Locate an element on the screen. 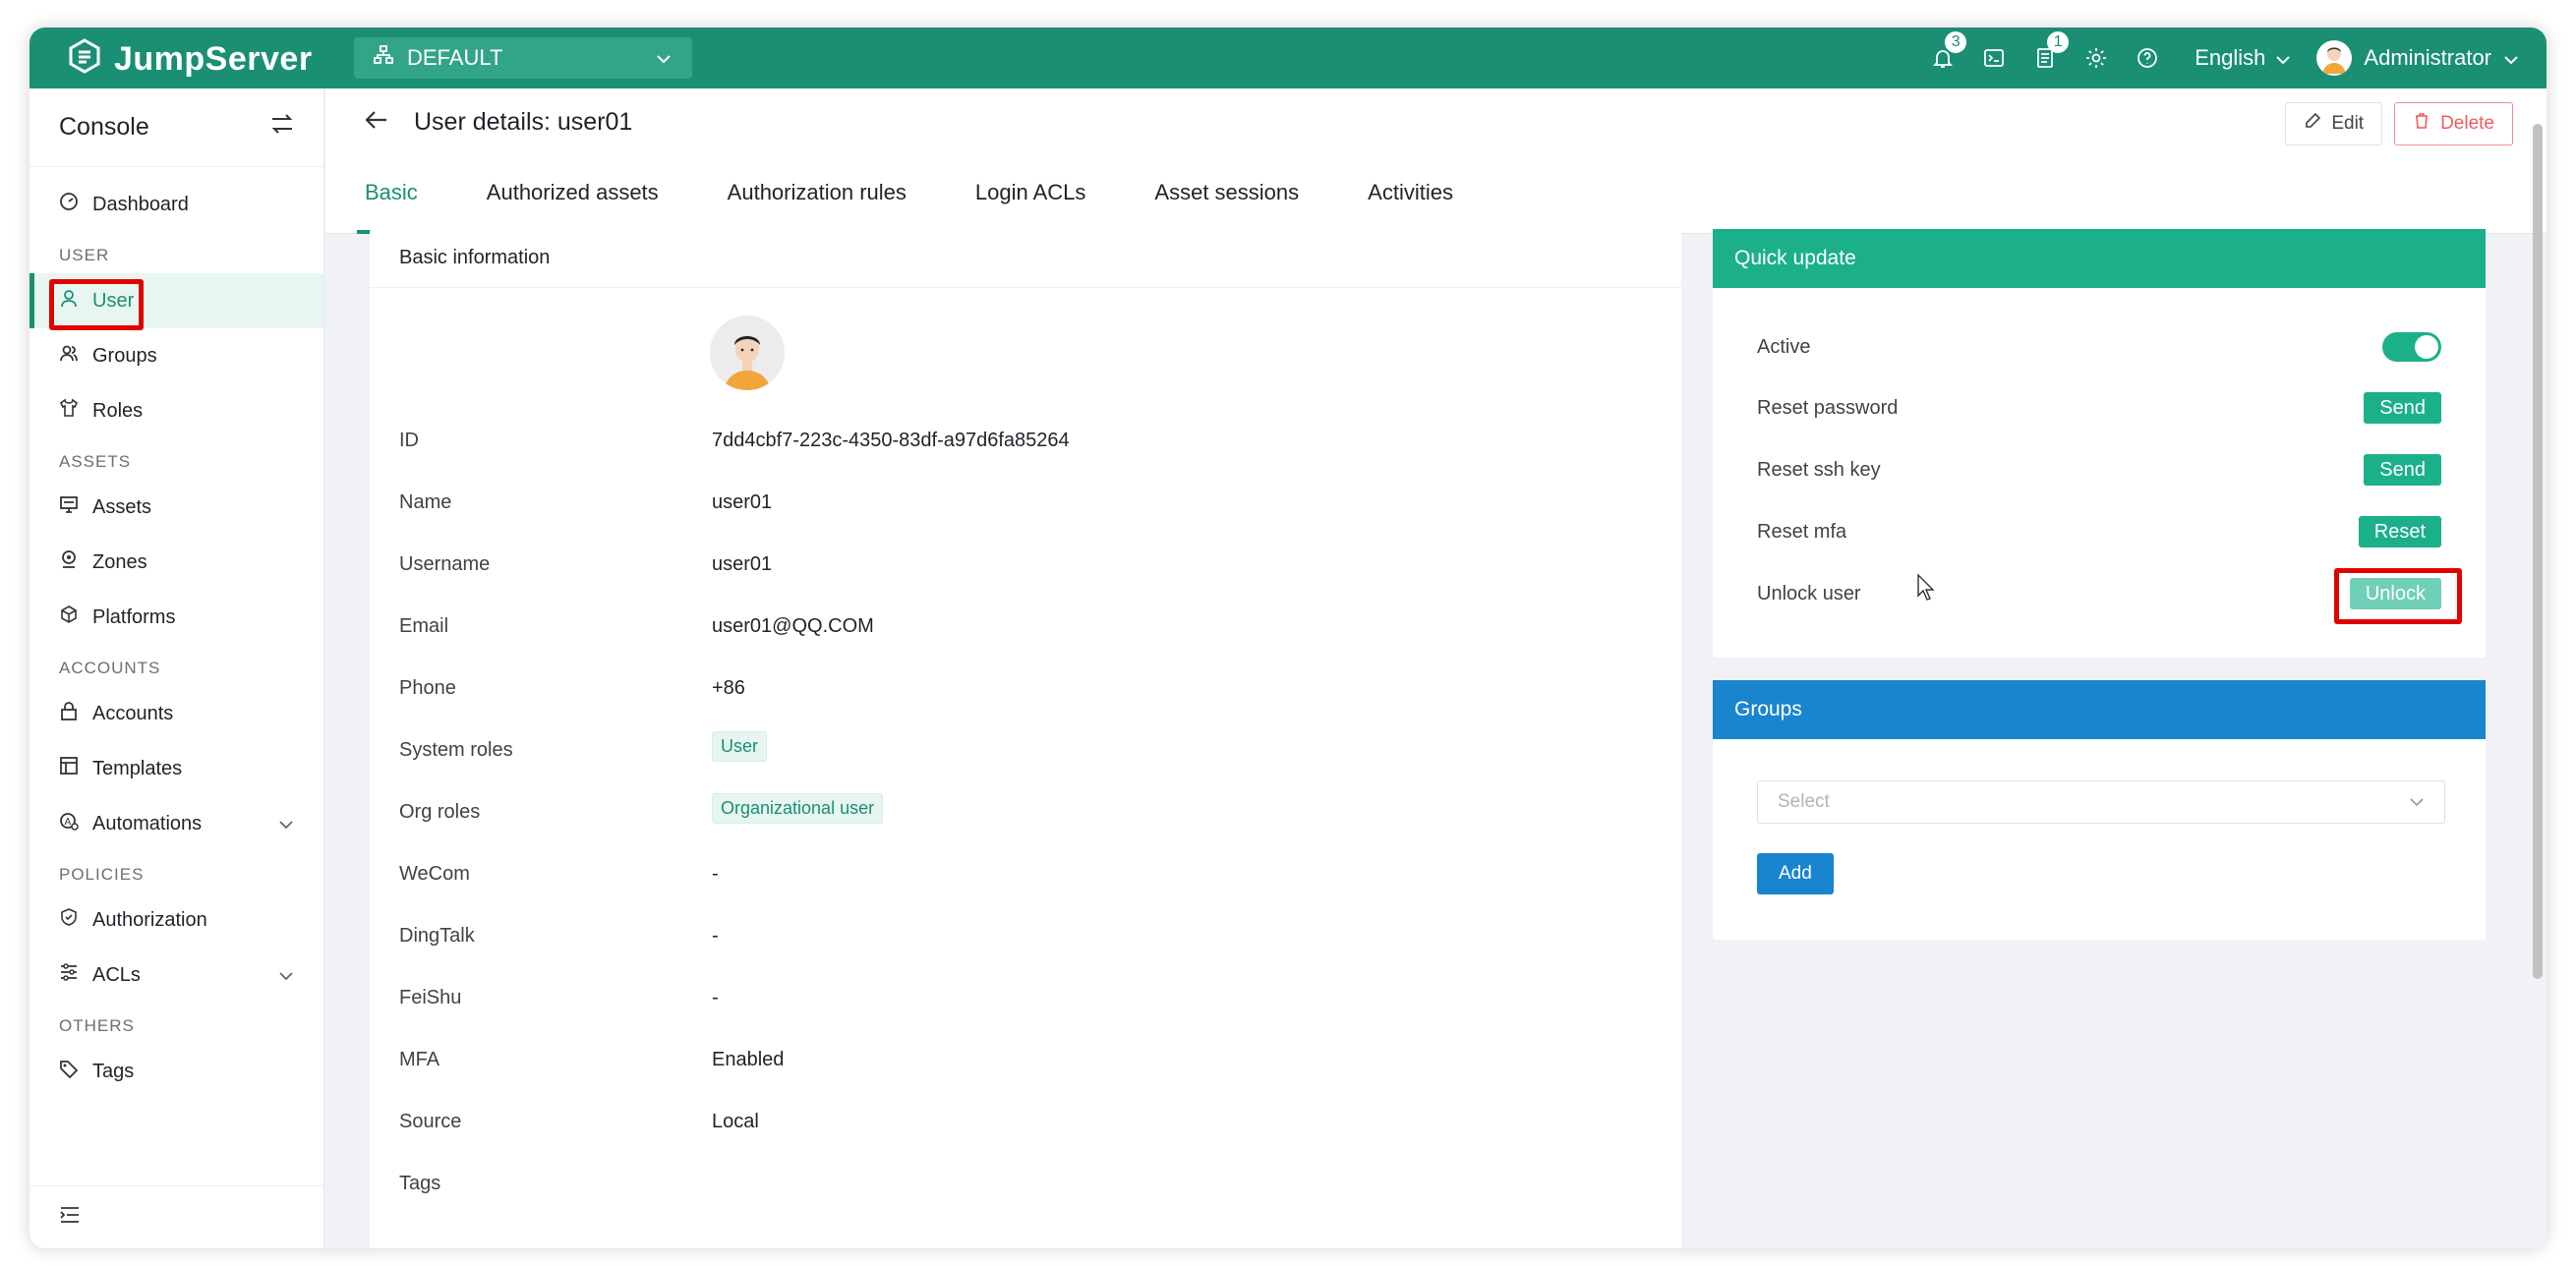 This screenshot has width=2576, height=1266. sidebar-group-user: USER is located at coordinates (84, 255).